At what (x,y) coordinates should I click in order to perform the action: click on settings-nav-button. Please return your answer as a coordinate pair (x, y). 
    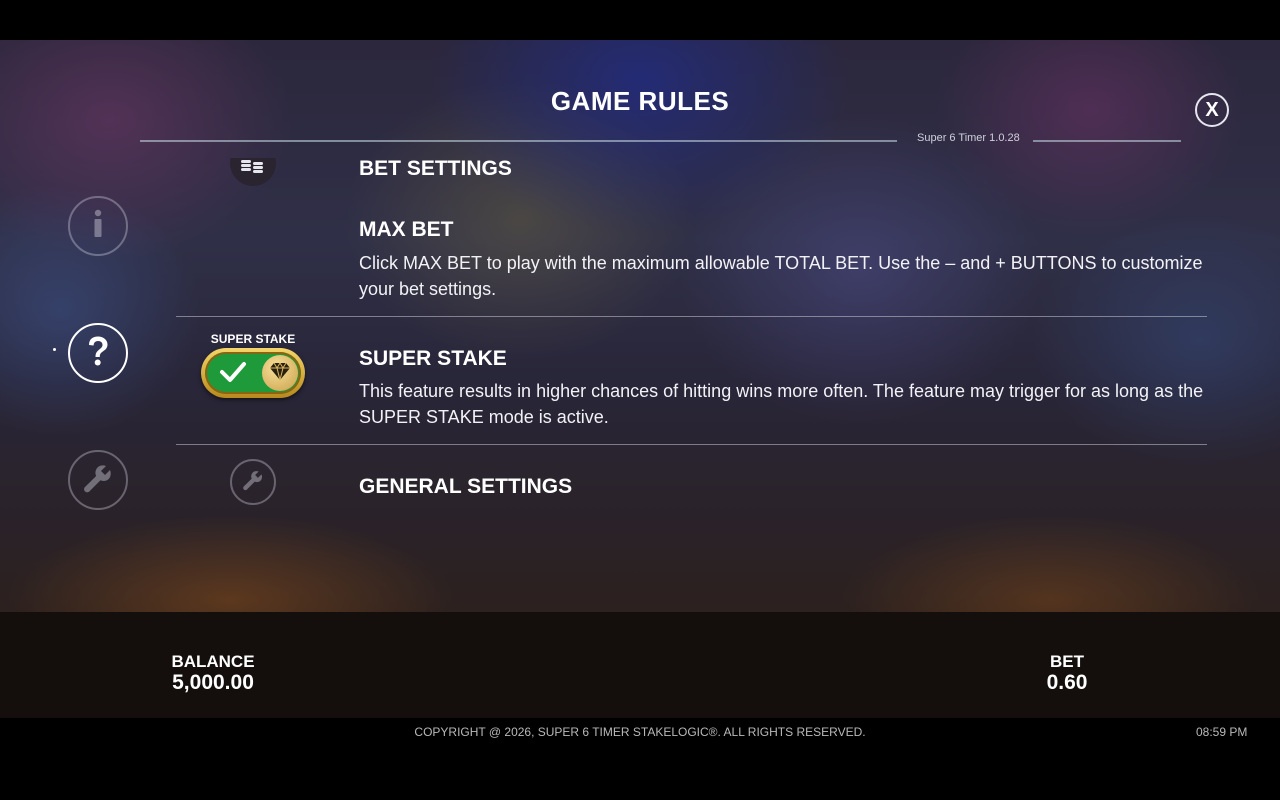
    Looking at the image, I should click on (98, 480).